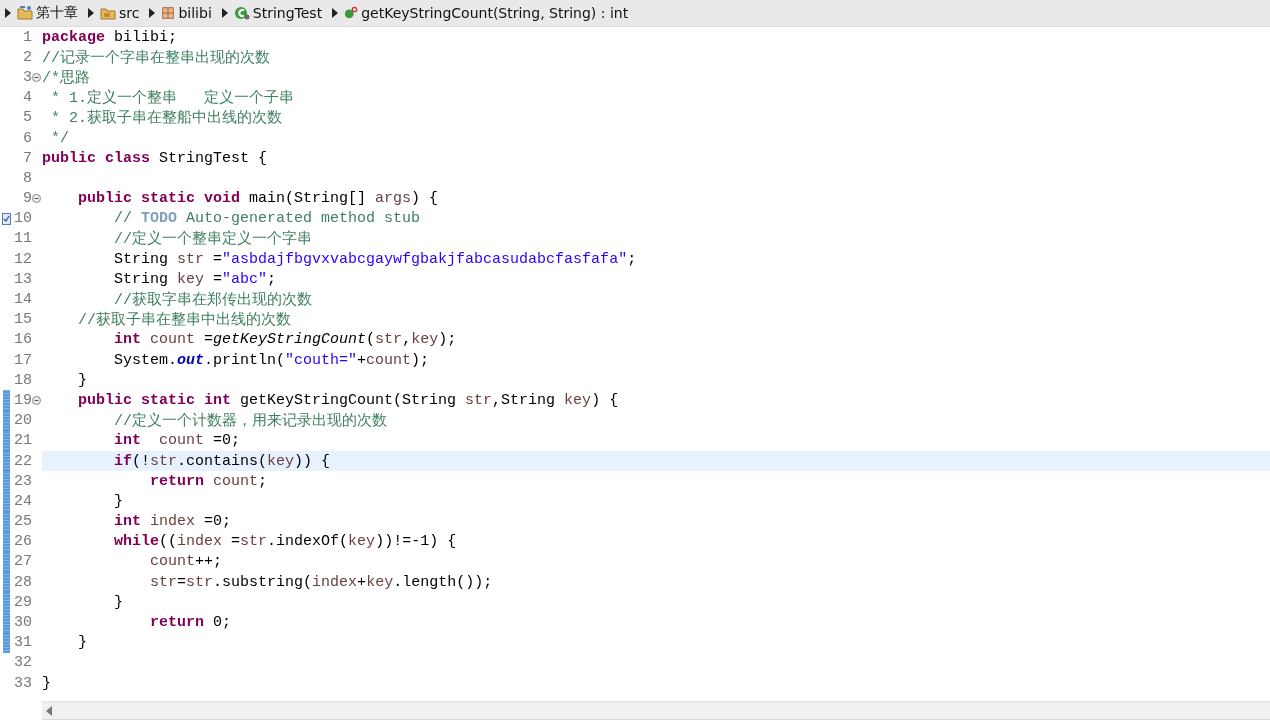  What do you see at coordinates (375, 259) in the screenshot?
I see `code-line: String str ="asbdajfbgvxvabcgaywfgbakjfabcasudabcfasfafa";` at bounding box center [375, 259].